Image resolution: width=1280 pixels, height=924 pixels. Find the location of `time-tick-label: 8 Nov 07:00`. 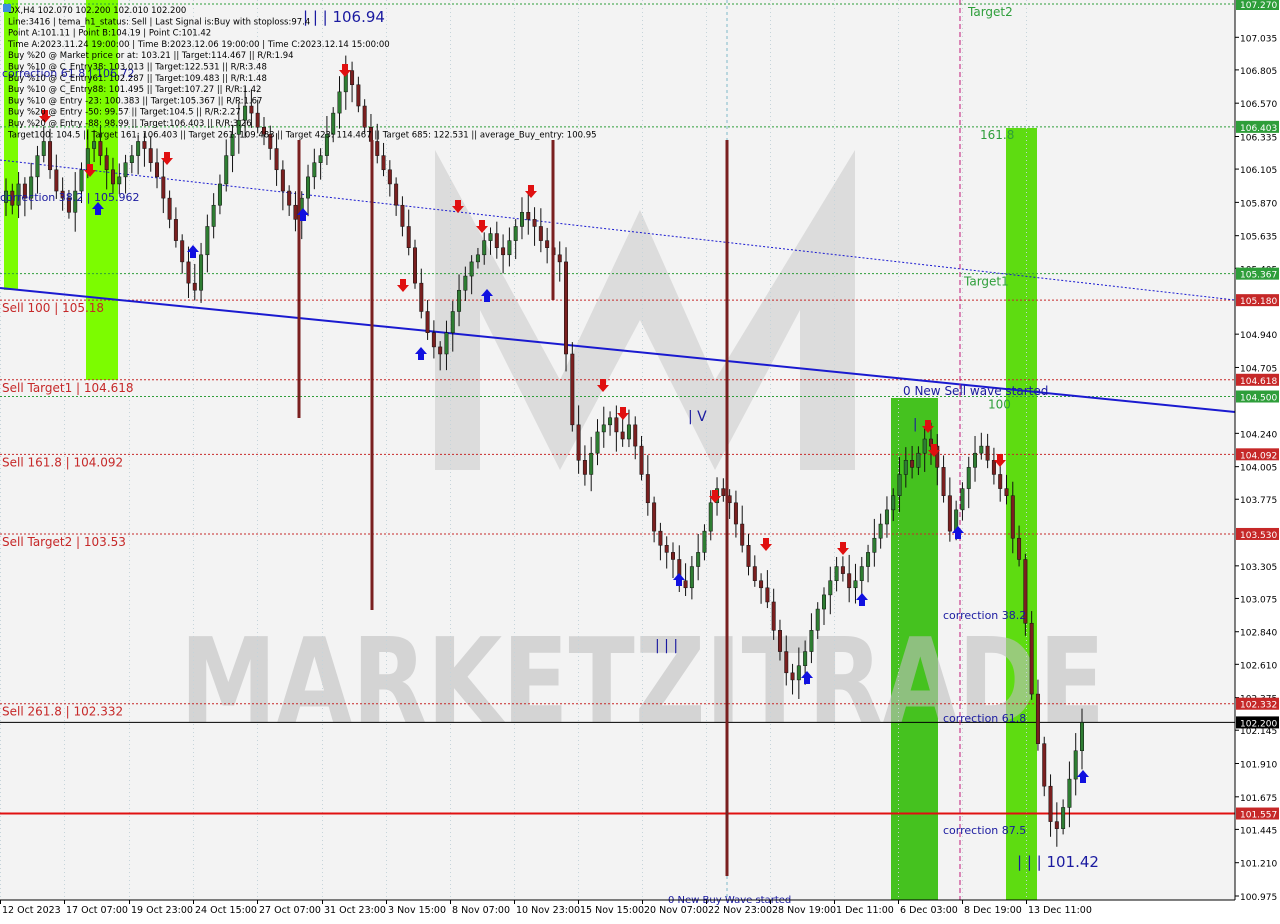

time-tick-label: 8 Nov 07:00 is located at coordinates (481, 910).